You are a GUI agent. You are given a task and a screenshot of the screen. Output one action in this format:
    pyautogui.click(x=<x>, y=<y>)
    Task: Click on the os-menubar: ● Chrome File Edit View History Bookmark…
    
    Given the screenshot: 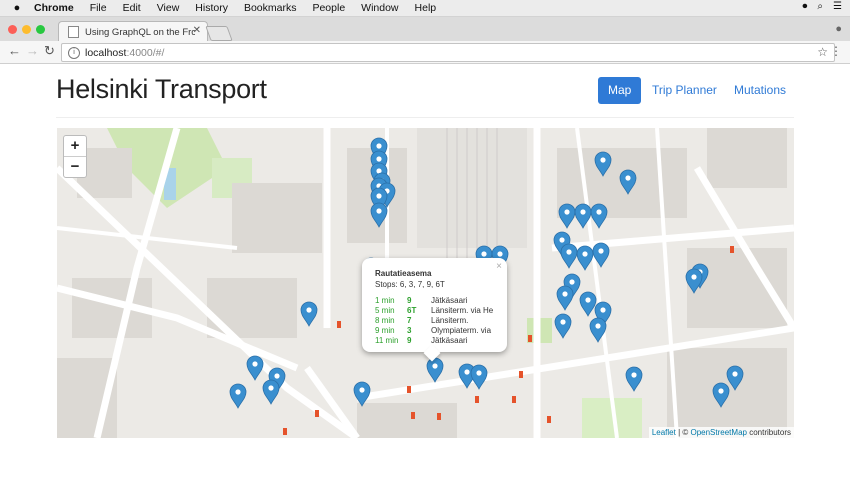 What is the action you would take?
    pyautogui.click(x=425, y=8)
    